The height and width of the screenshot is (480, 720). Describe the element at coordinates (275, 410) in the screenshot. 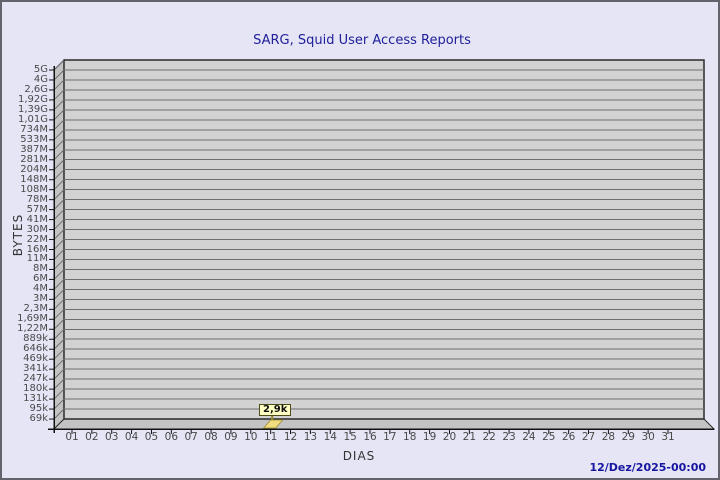

I see `data-point-flag: 2,9k` at that location.